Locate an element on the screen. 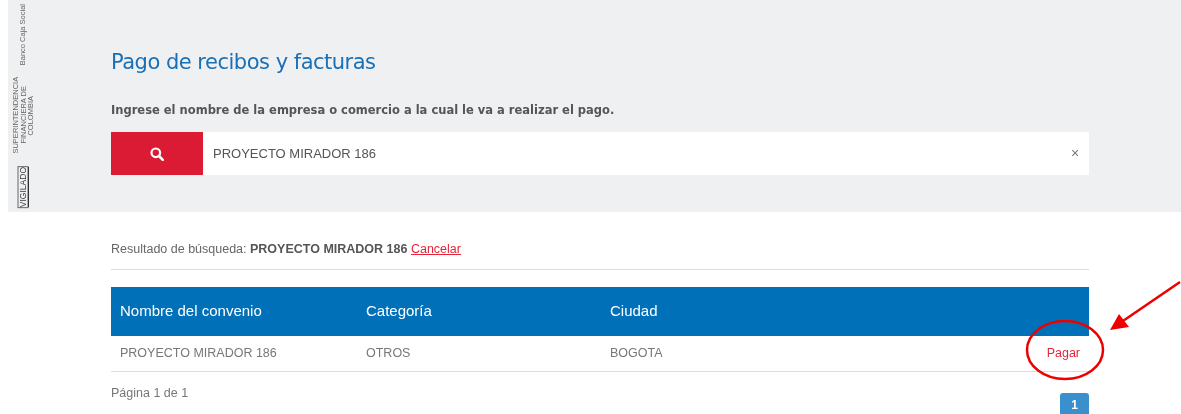 The image size is (1181, 414). search-icon is located at coordinates (157, 153).